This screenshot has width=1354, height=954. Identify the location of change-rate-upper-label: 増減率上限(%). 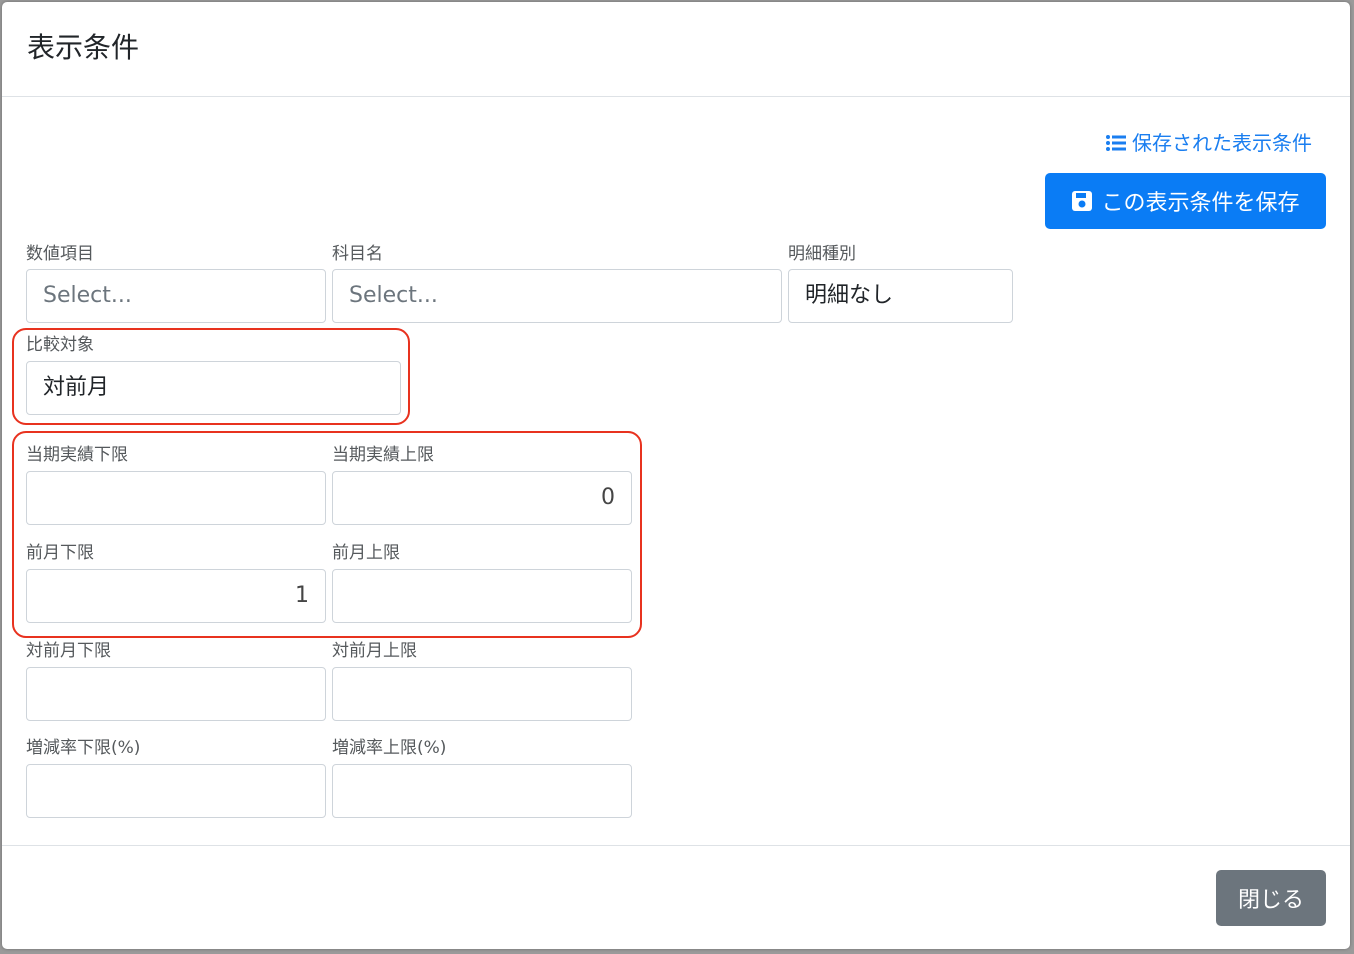
(389, 748).